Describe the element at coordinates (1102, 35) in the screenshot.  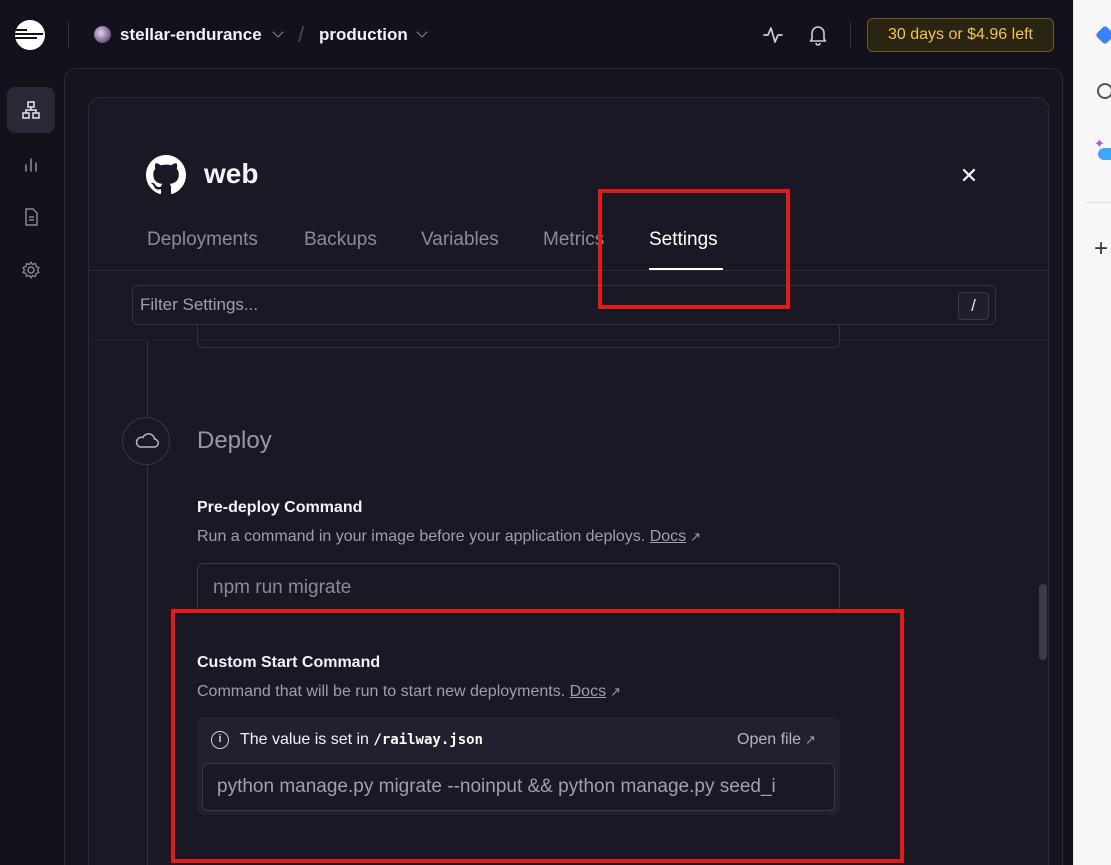
I see `copilot-diamond-icon` at that location.